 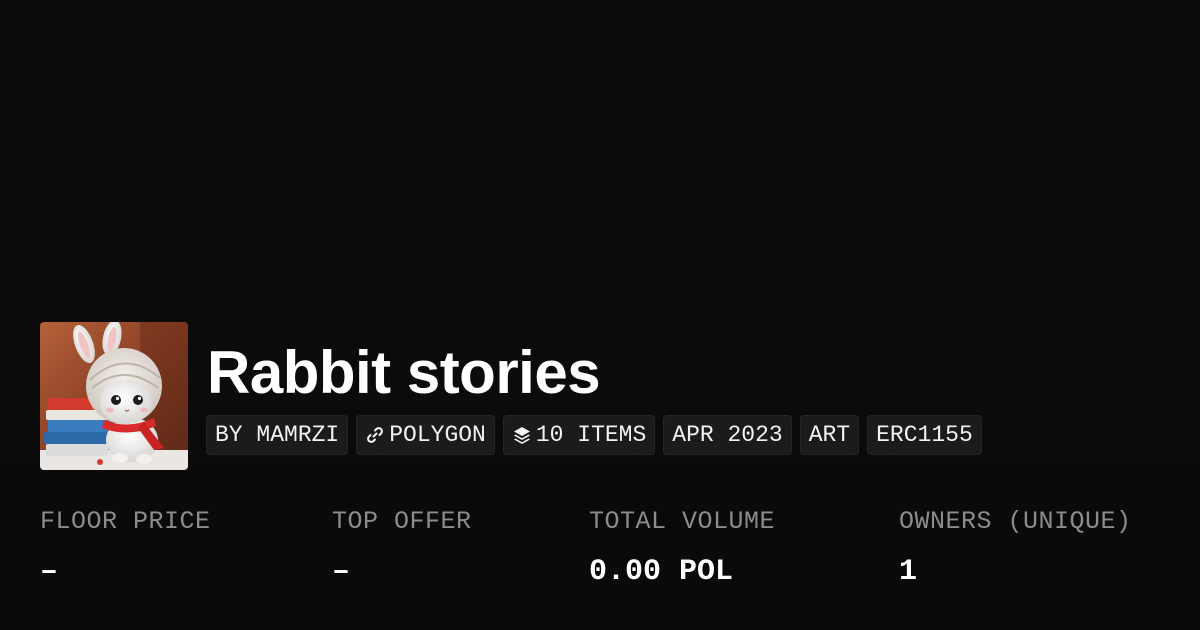 I want to click on standard-tag: ERC1155, so click(x=924, y=435).